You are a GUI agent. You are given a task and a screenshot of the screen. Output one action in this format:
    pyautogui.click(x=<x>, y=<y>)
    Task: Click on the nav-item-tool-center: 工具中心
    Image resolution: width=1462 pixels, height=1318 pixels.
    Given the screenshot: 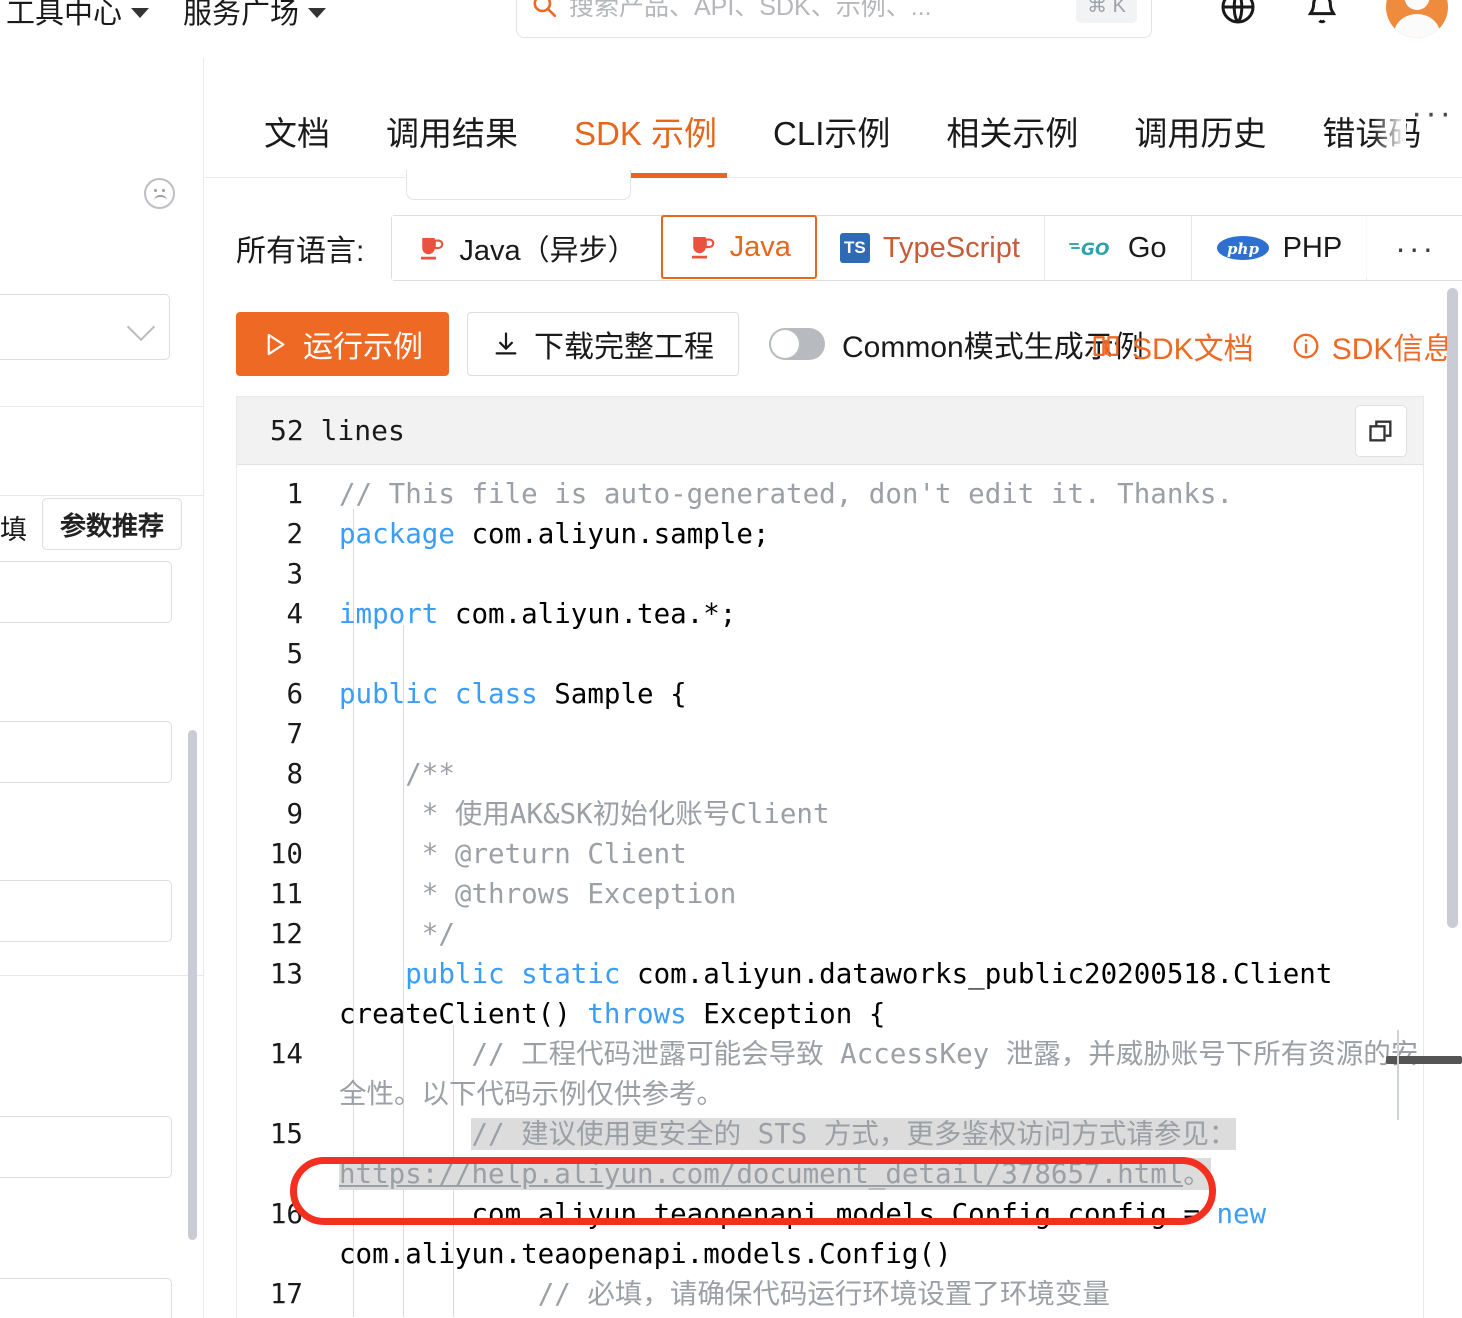 What is the action you would take?
    pyautogui.click(x=78, y=16)
    